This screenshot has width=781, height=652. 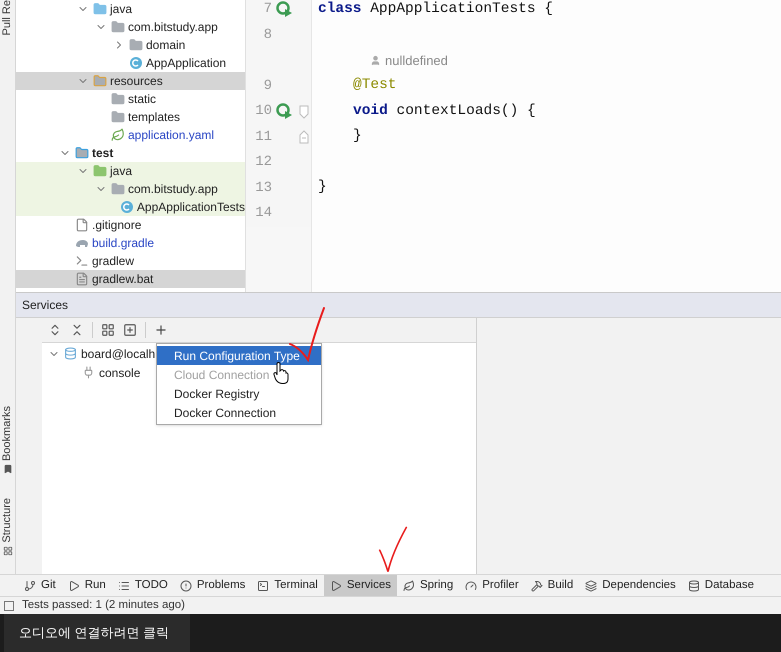 I want to click on tree-item-label: application.yaml, so click(x=171, y=135).